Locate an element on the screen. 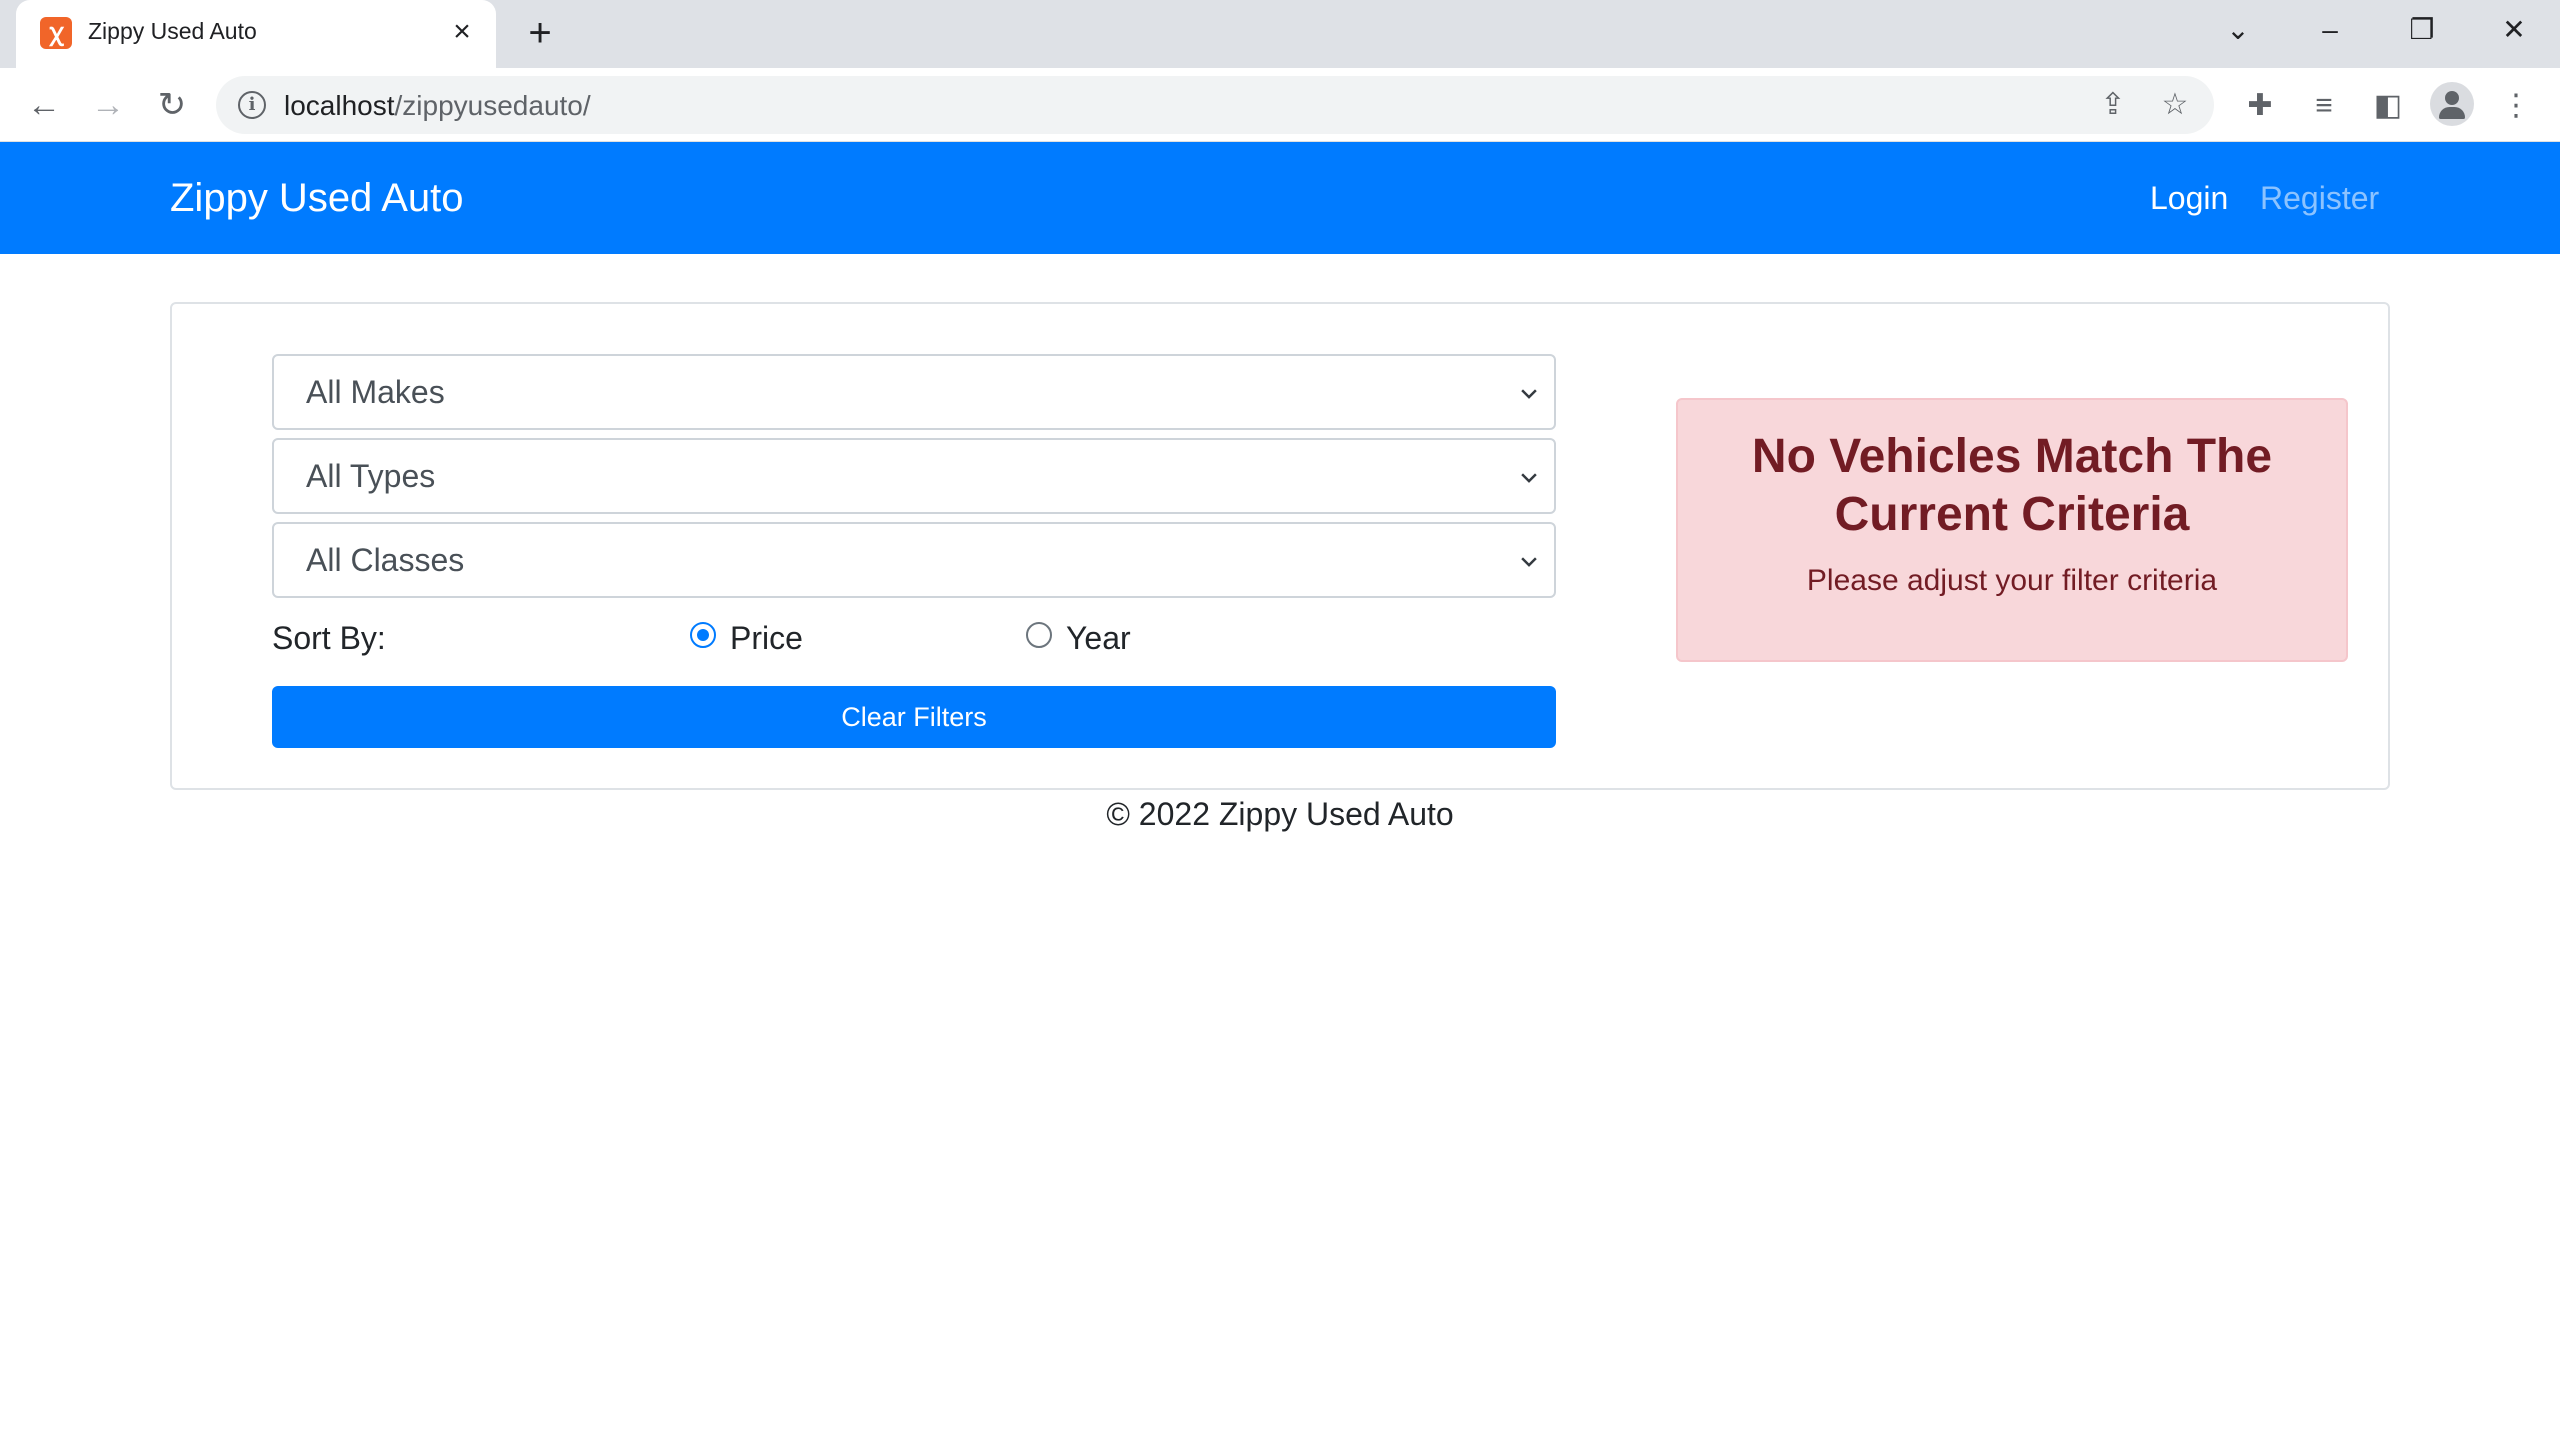 This screenshot has width=2560, height=1440. tab-title: Zippy Used Auto is located at coordinates (172, 31).